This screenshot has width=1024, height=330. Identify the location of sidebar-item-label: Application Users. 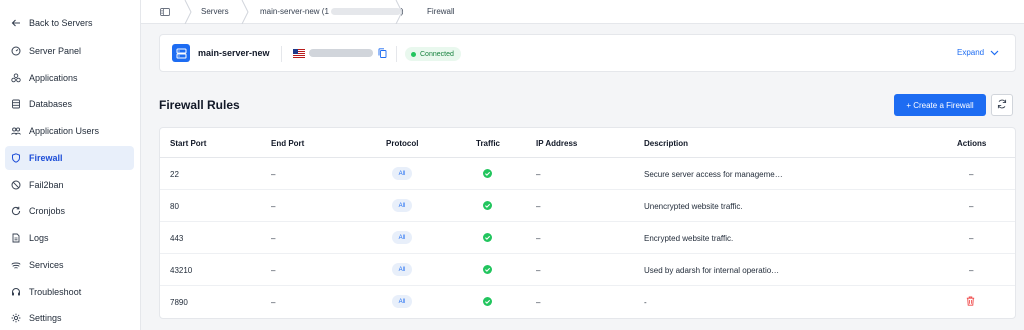
(64, 131).